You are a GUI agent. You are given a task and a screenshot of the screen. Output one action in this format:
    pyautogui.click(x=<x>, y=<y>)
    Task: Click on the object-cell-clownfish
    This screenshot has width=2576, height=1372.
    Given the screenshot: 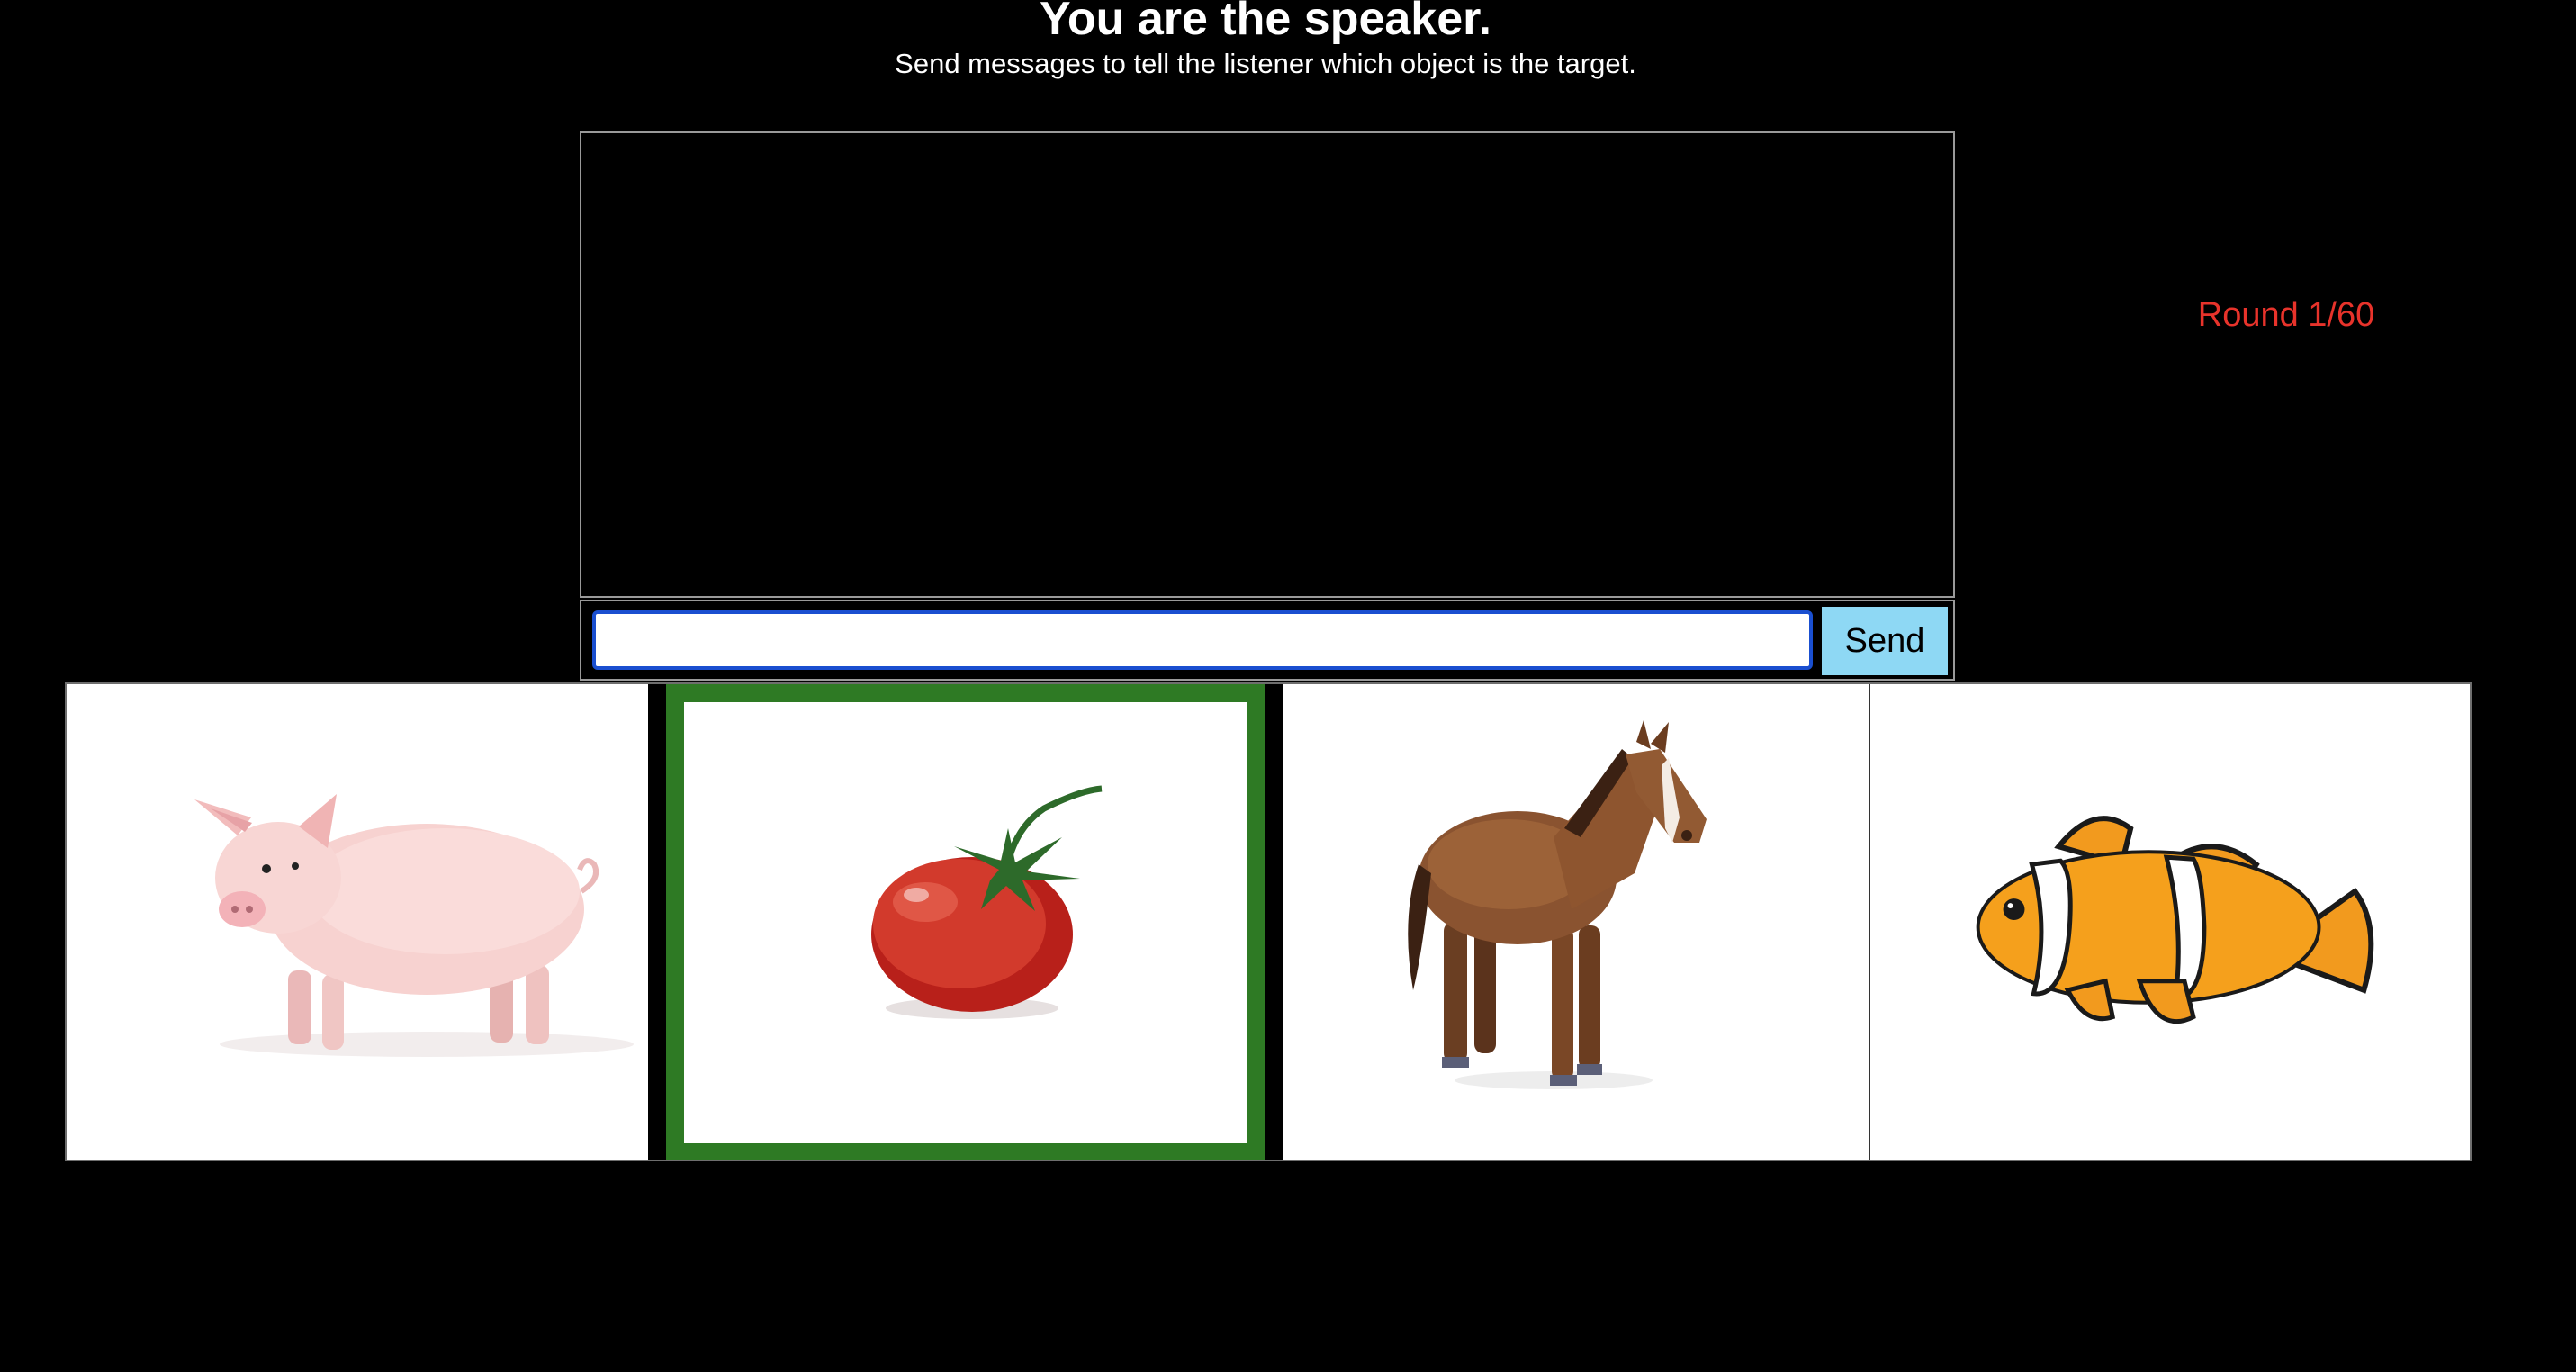 What is the action you would take?
    pyautogui.click(x=2169, y=922)
    